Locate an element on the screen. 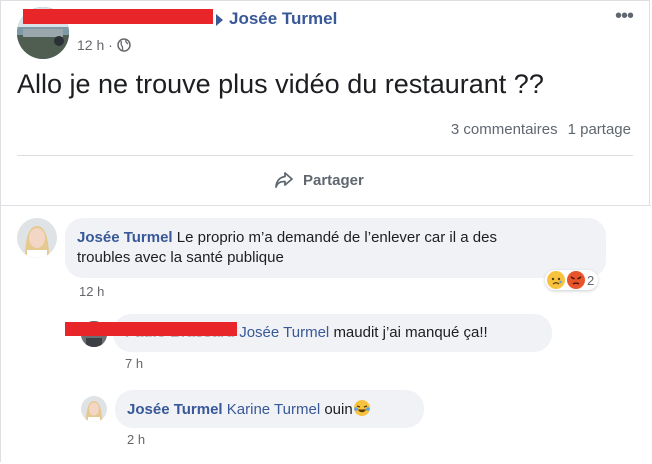  divider is located at coordinates (325, 155).